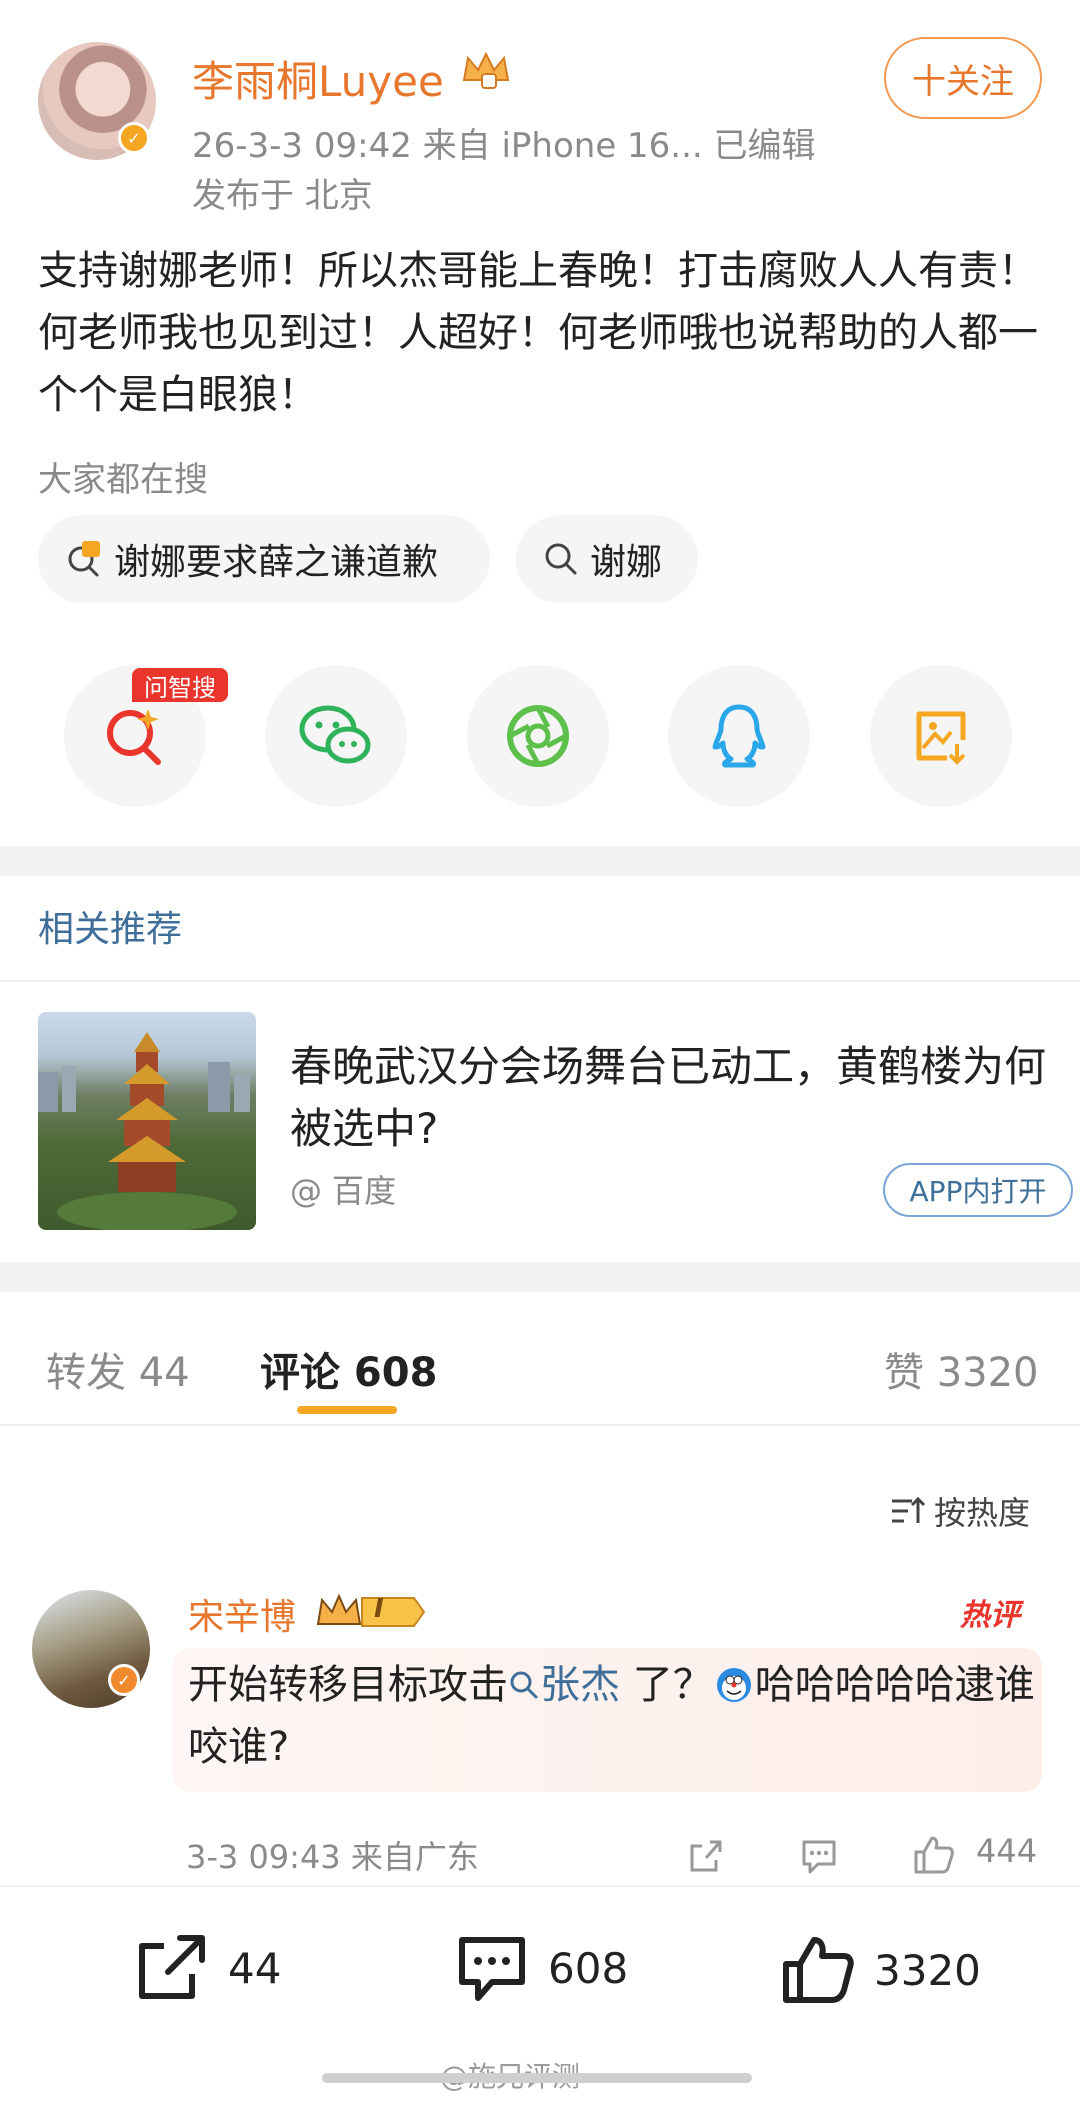  I want to click on share-moments-button, so click(538, 736).